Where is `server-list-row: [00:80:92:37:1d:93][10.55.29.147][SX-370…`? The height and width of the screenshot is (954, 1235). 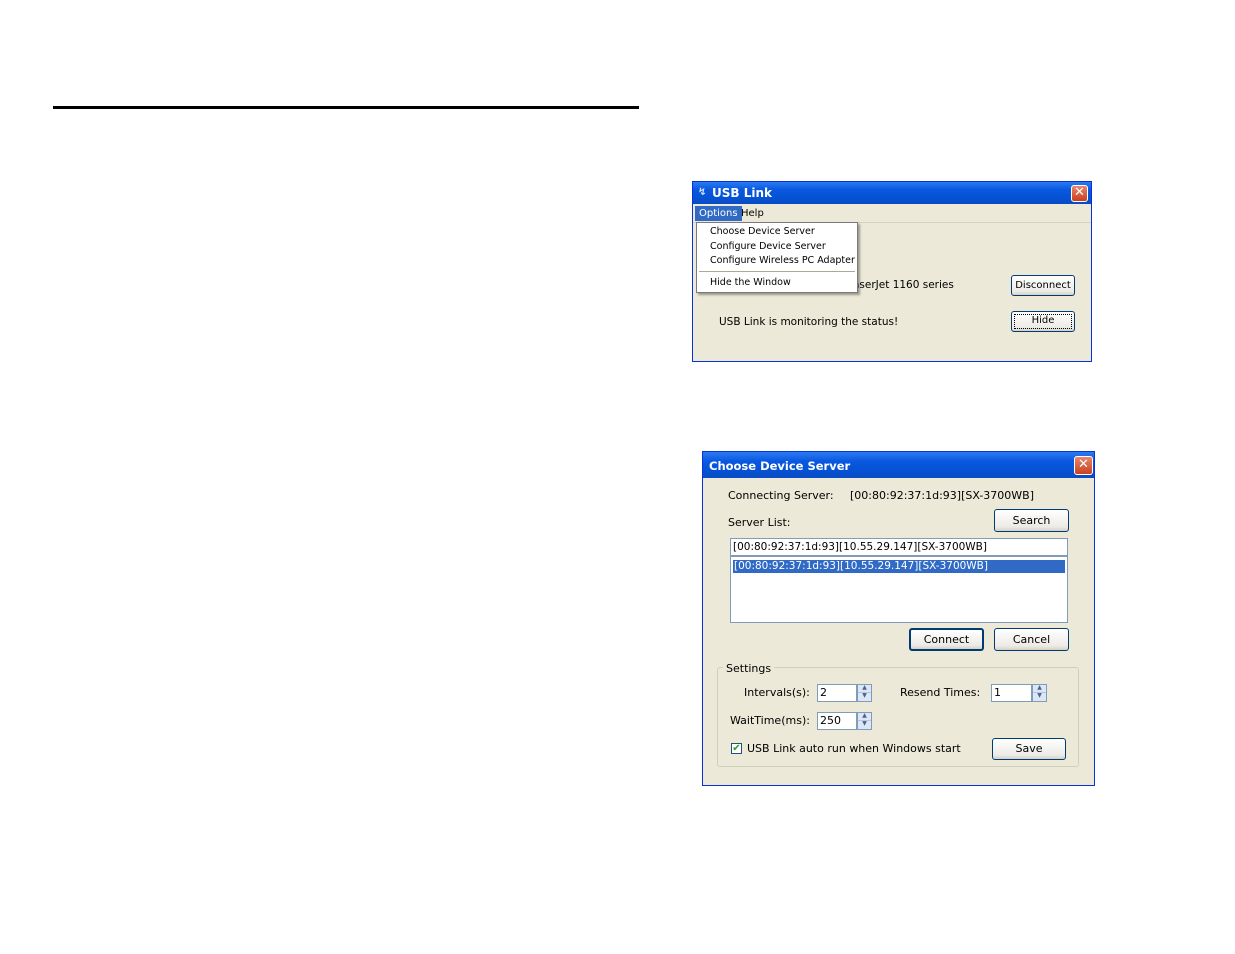
server-list-row: [00:80:92:37:1d:93][10.55.29.147][SX-370… is located at coordinates (899, 566).